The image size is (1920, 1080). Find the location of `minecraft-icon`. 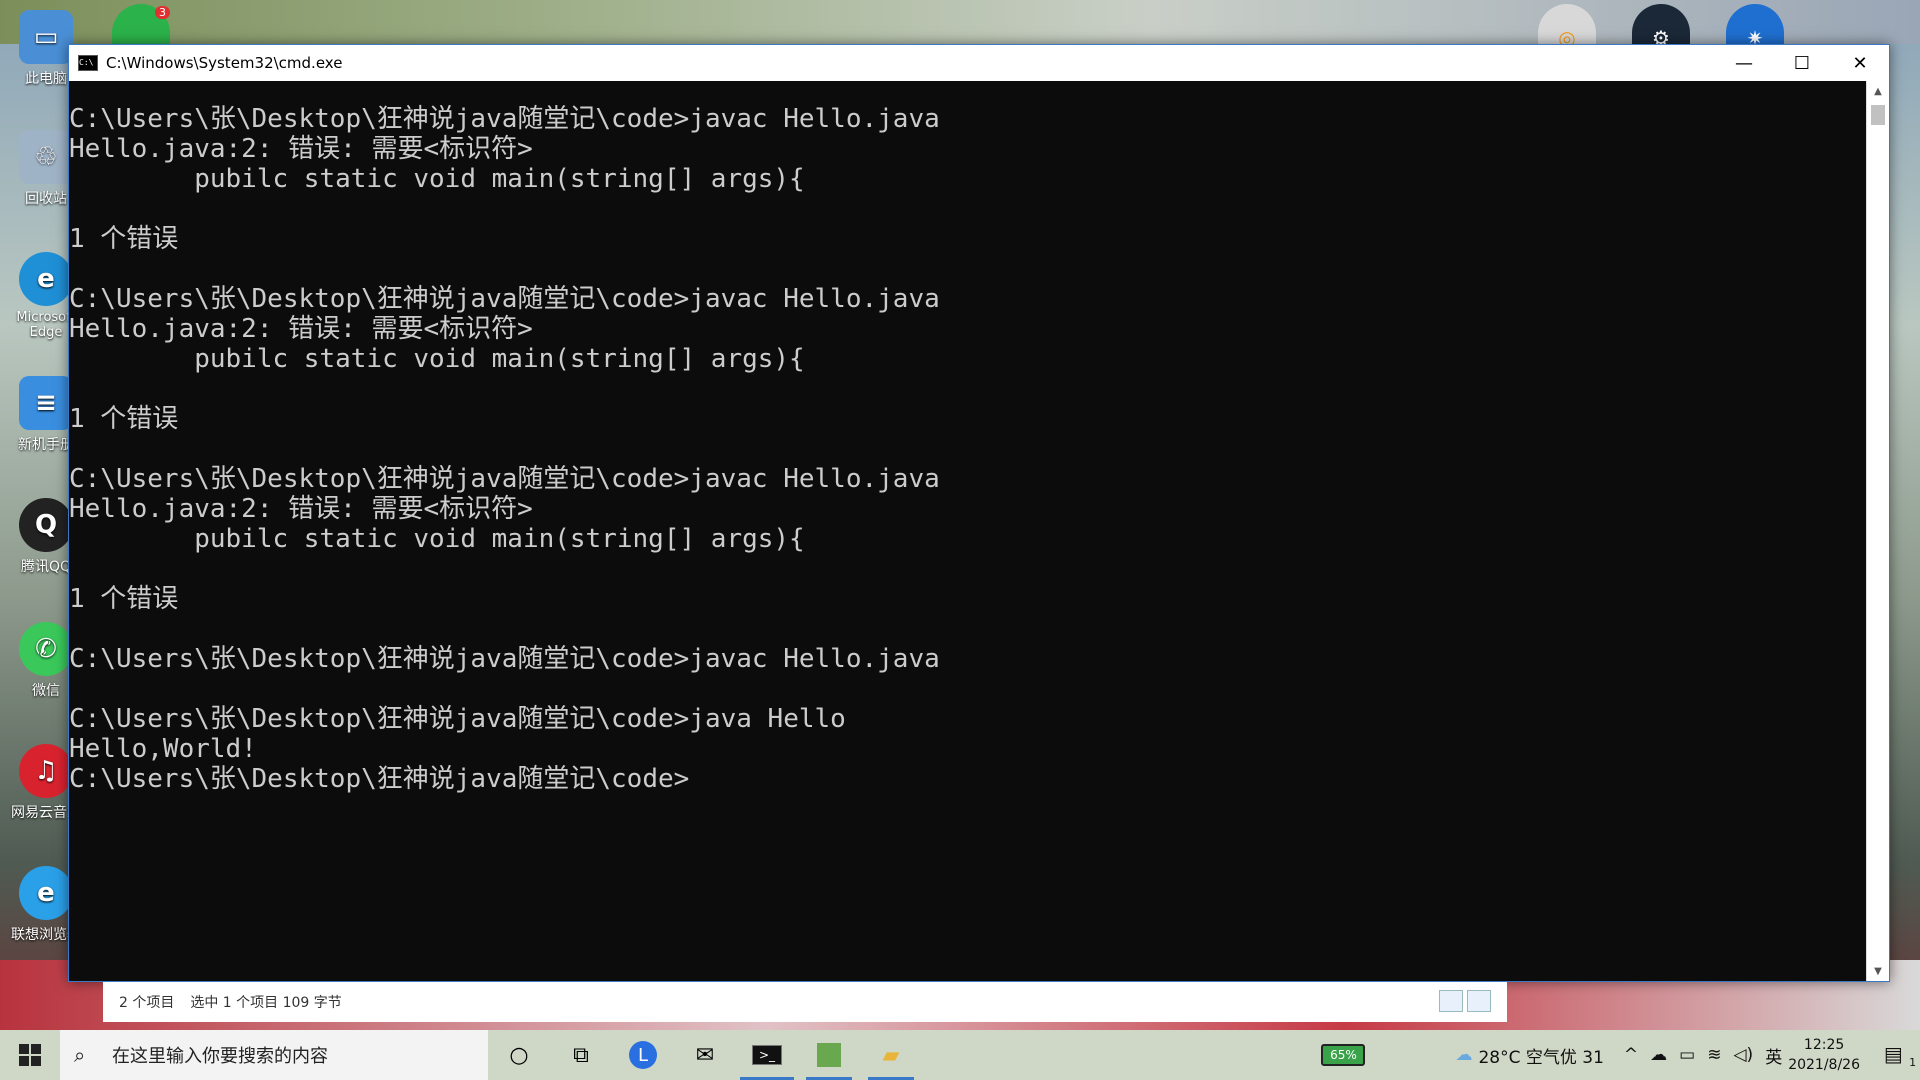

minecraft-icon is located at coordinates (829, 1055).